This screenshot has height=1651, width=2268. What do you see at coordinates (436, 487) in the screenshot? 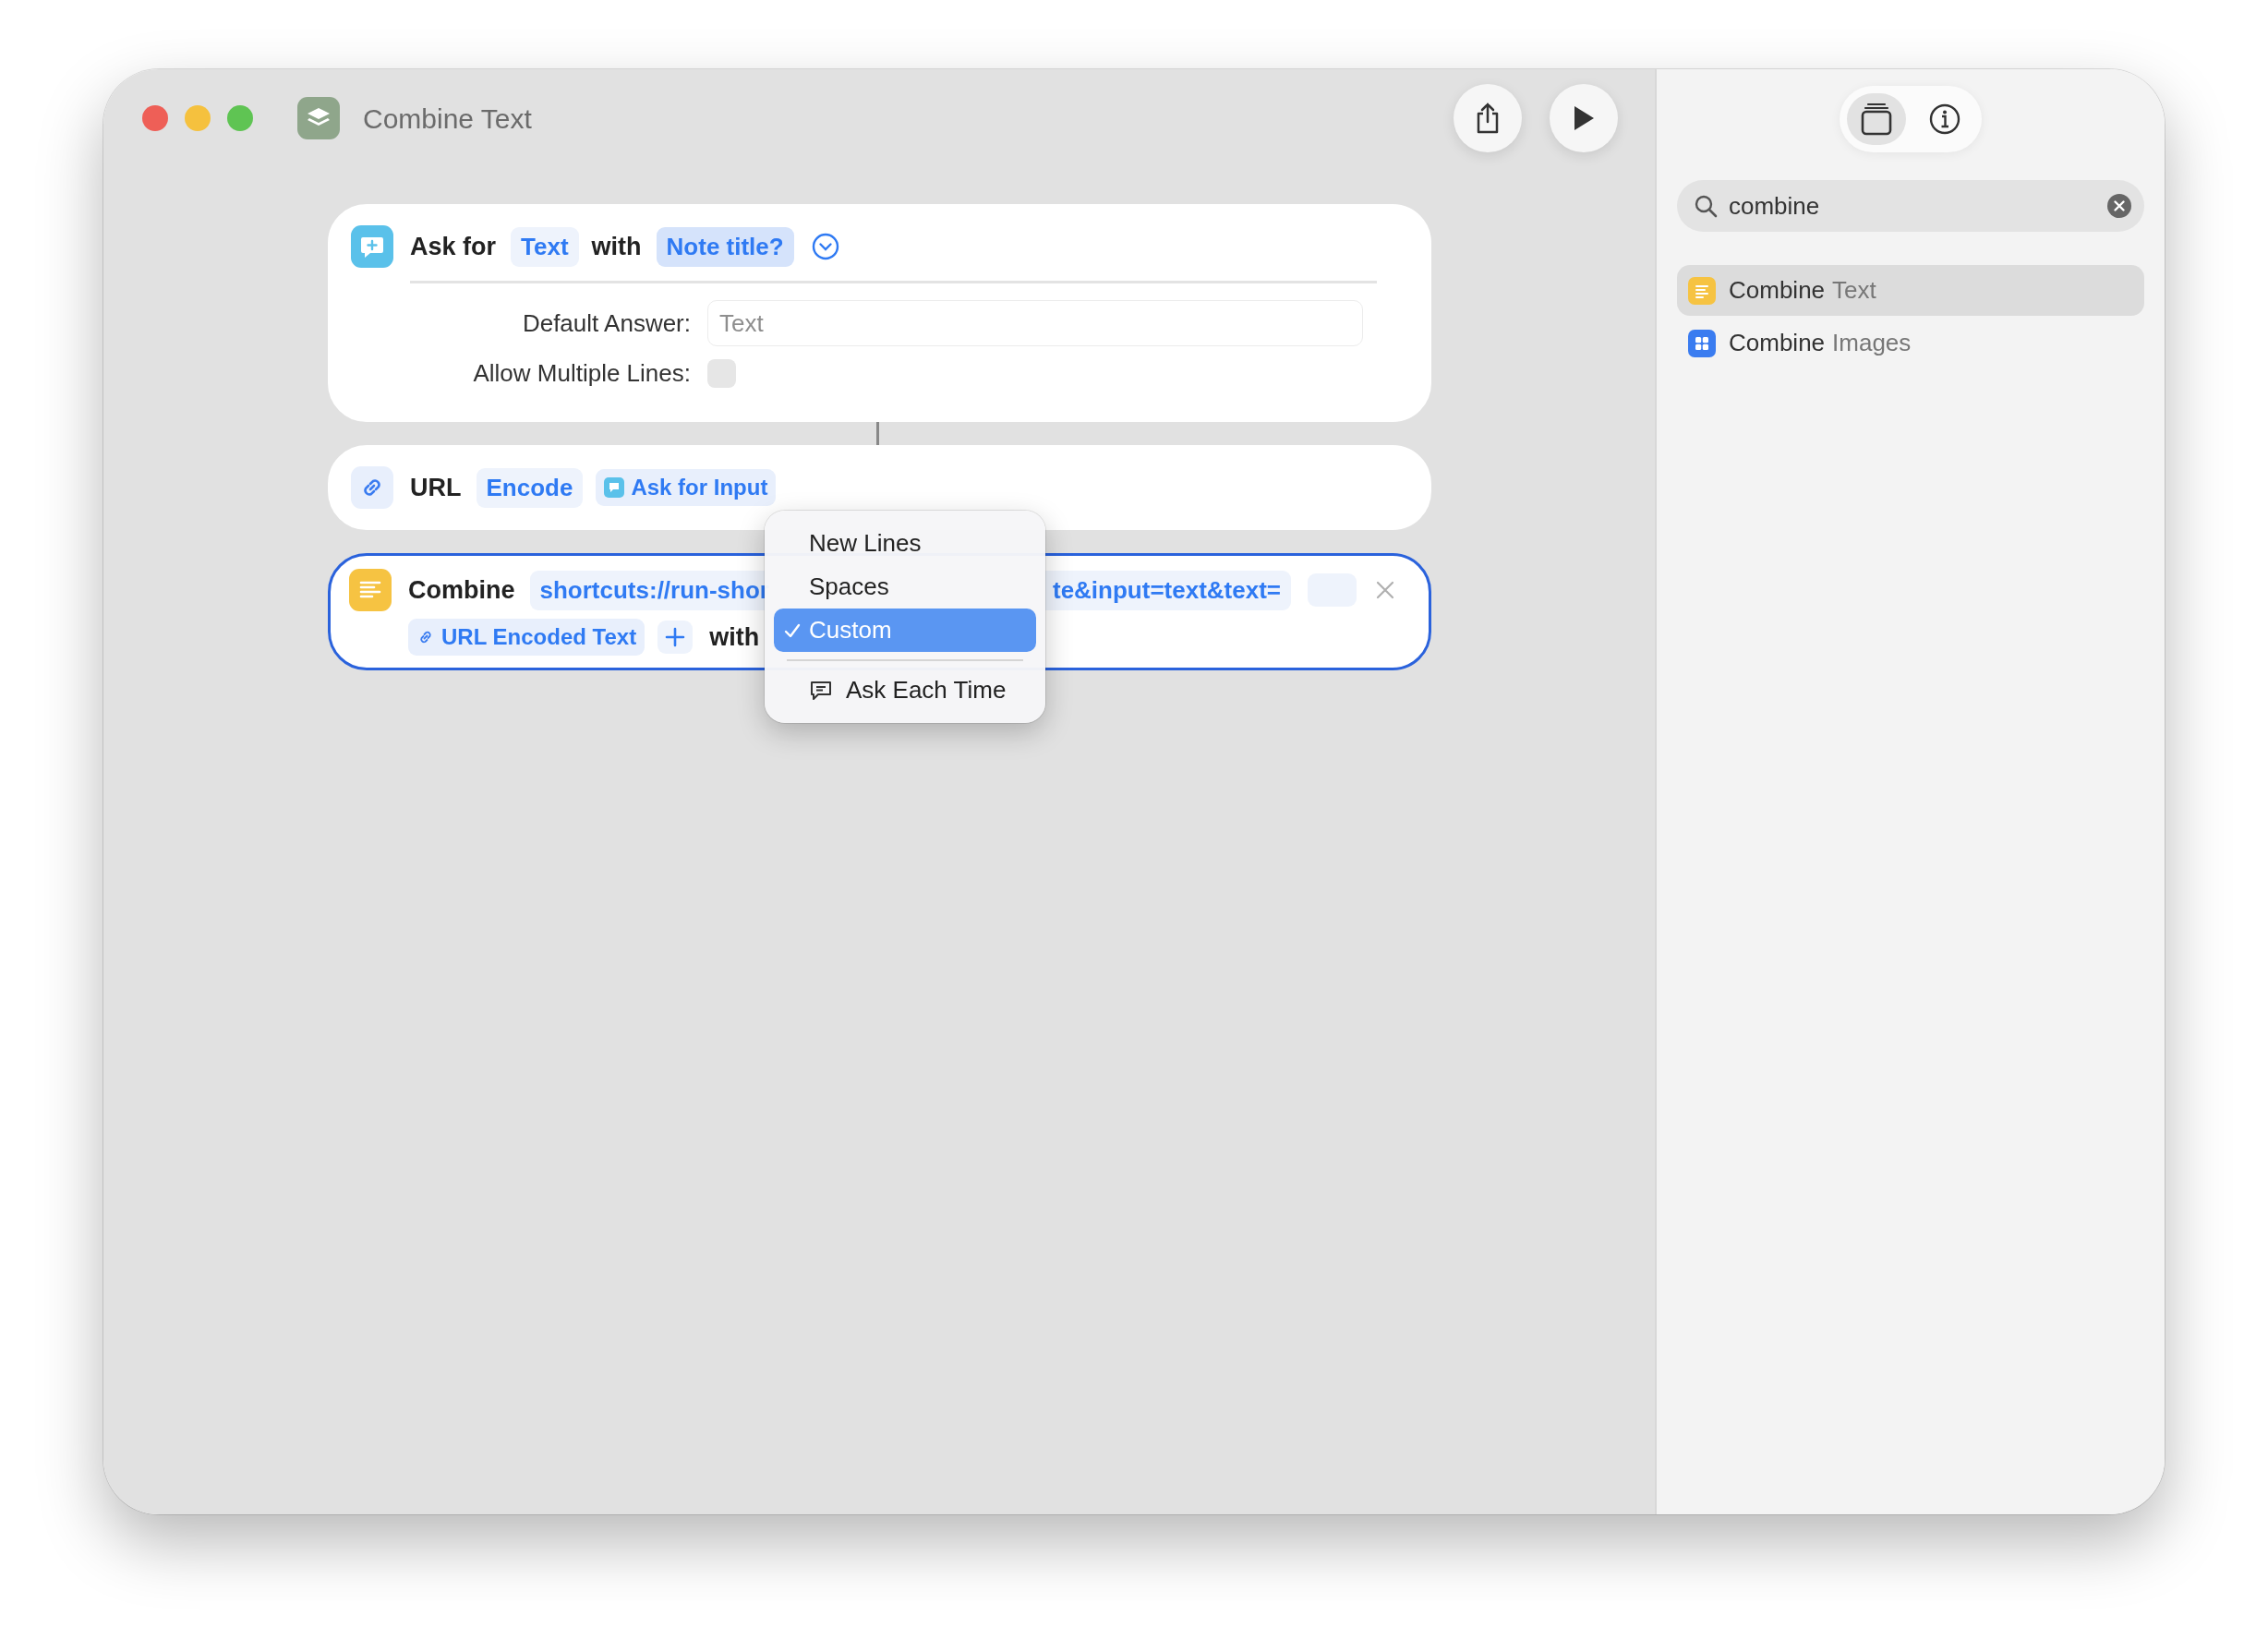
I see `action-label: URL` at bounding box center [436, 487].